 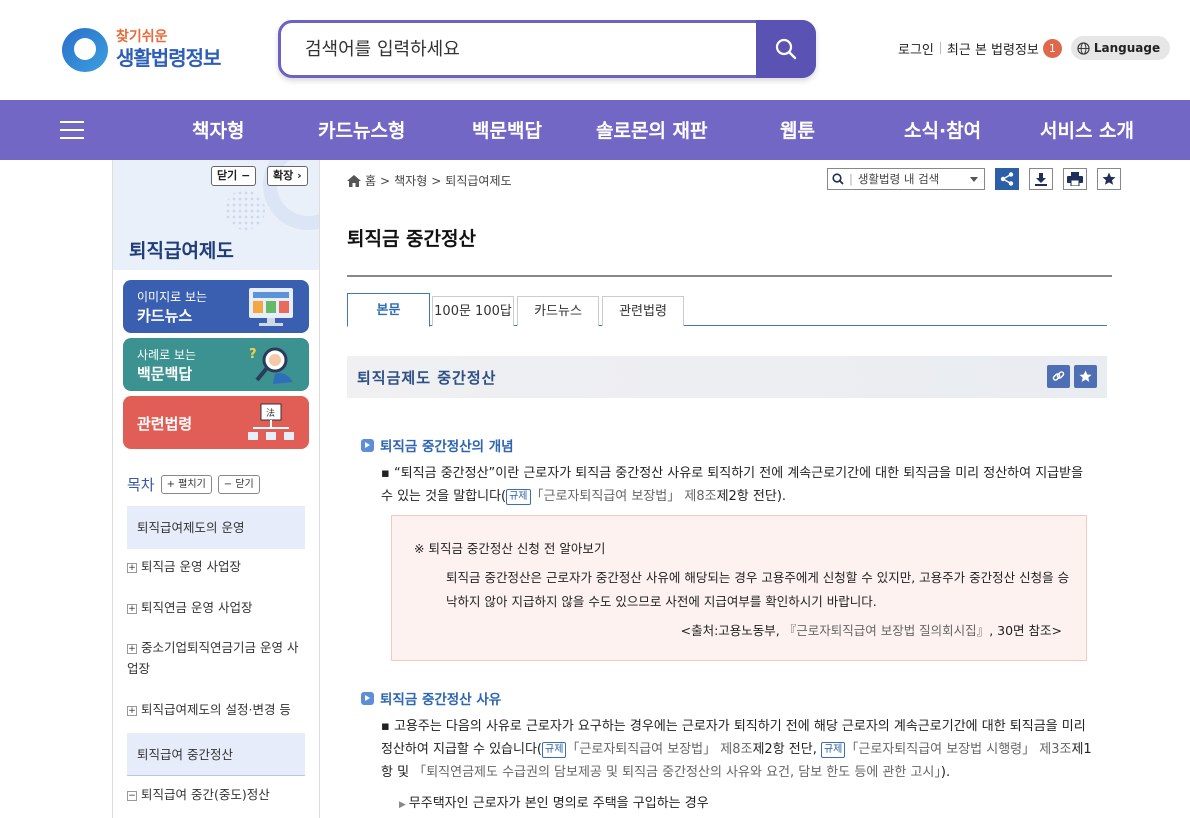 I want to click on related-law-link: 관련법령 法, so click(x=216, y=422).